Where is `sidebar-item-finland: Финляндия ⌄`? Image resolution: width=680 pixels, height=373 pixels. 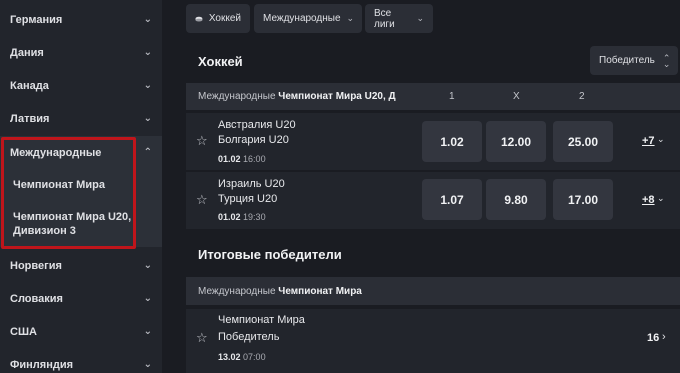
sidebar-item-finland: Финляндия ⌄ is located at coordinates (81, 360).